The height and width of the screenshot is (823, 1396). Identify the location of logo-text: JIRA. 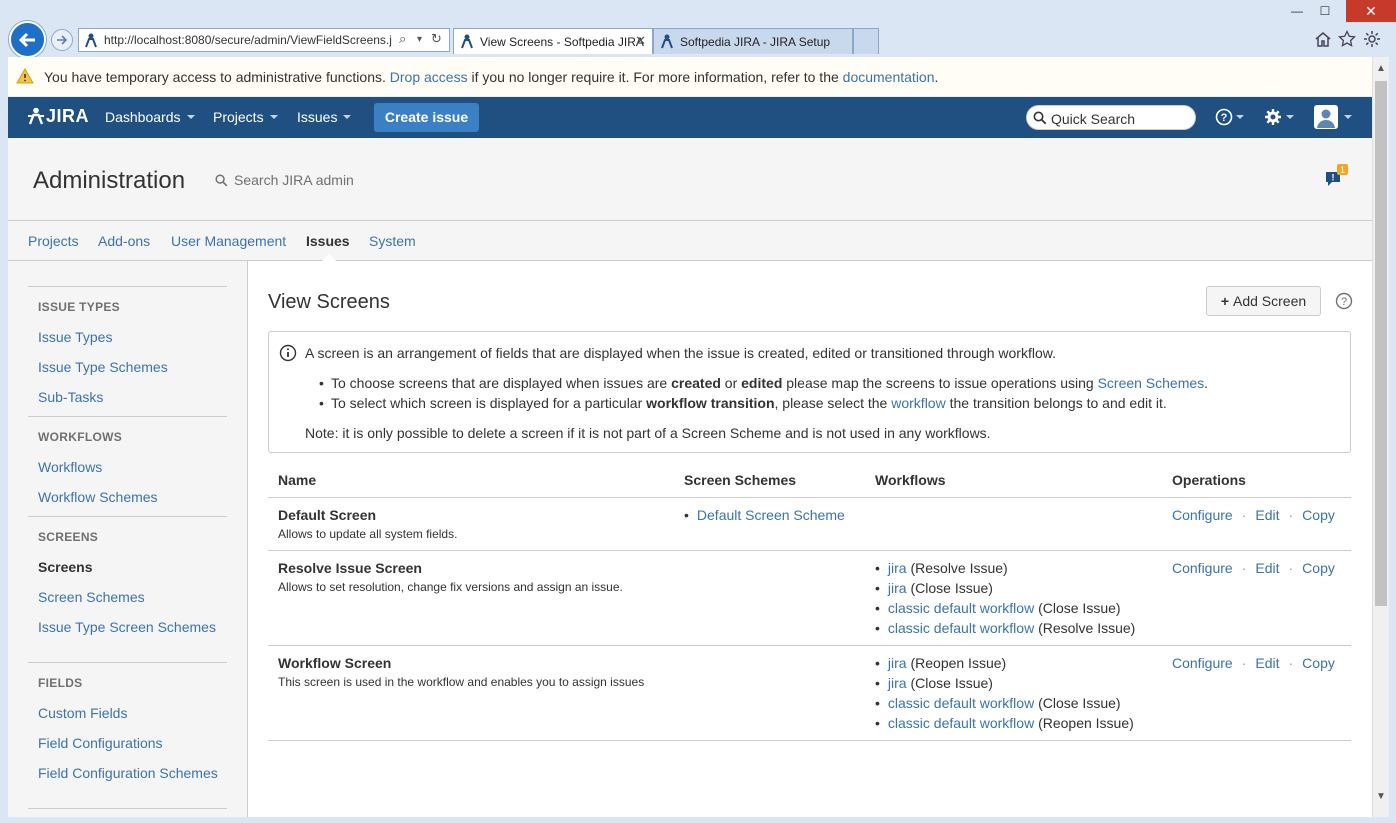
(68, 116).